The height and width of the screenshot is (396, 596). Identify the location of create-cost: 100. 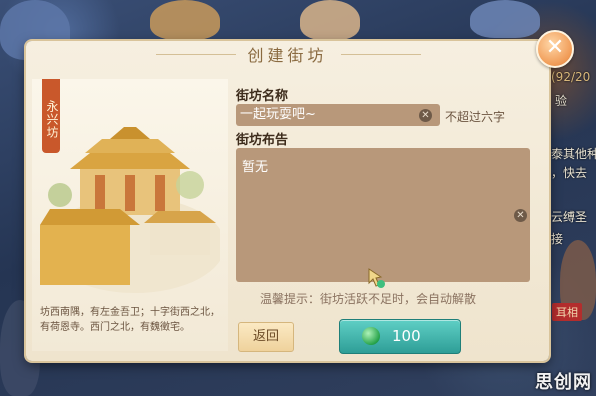
(406, 336).